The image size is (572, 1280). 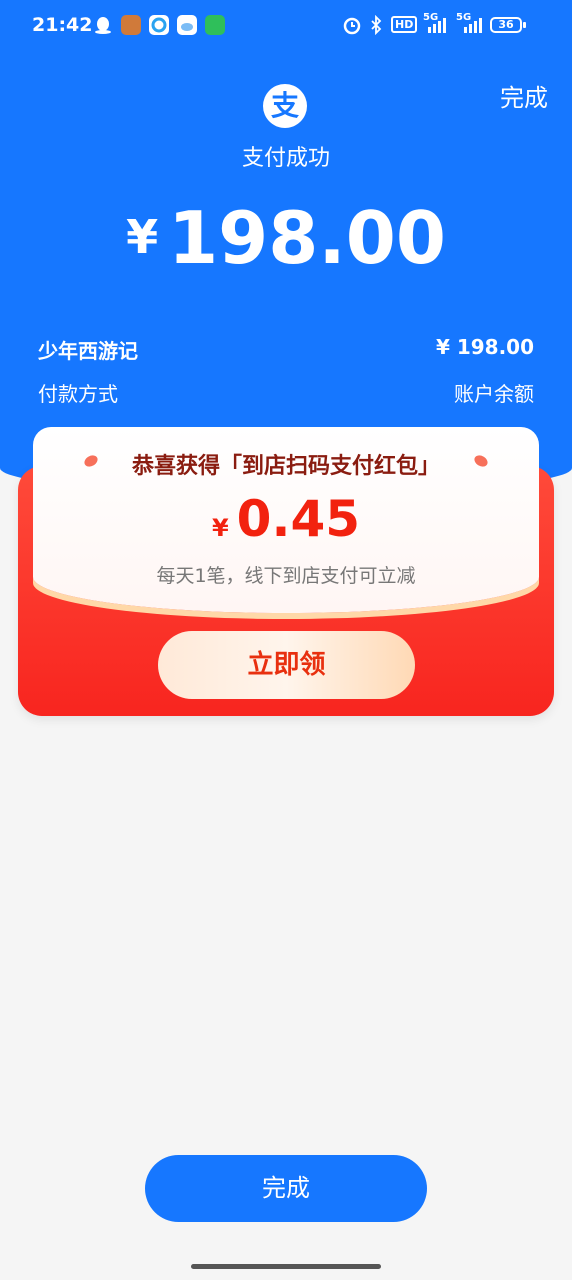 What do you see at coordinates (298, 519) in the screenshot?
I see `red-packet-value: 0.45` at bounding box center [298, 519].